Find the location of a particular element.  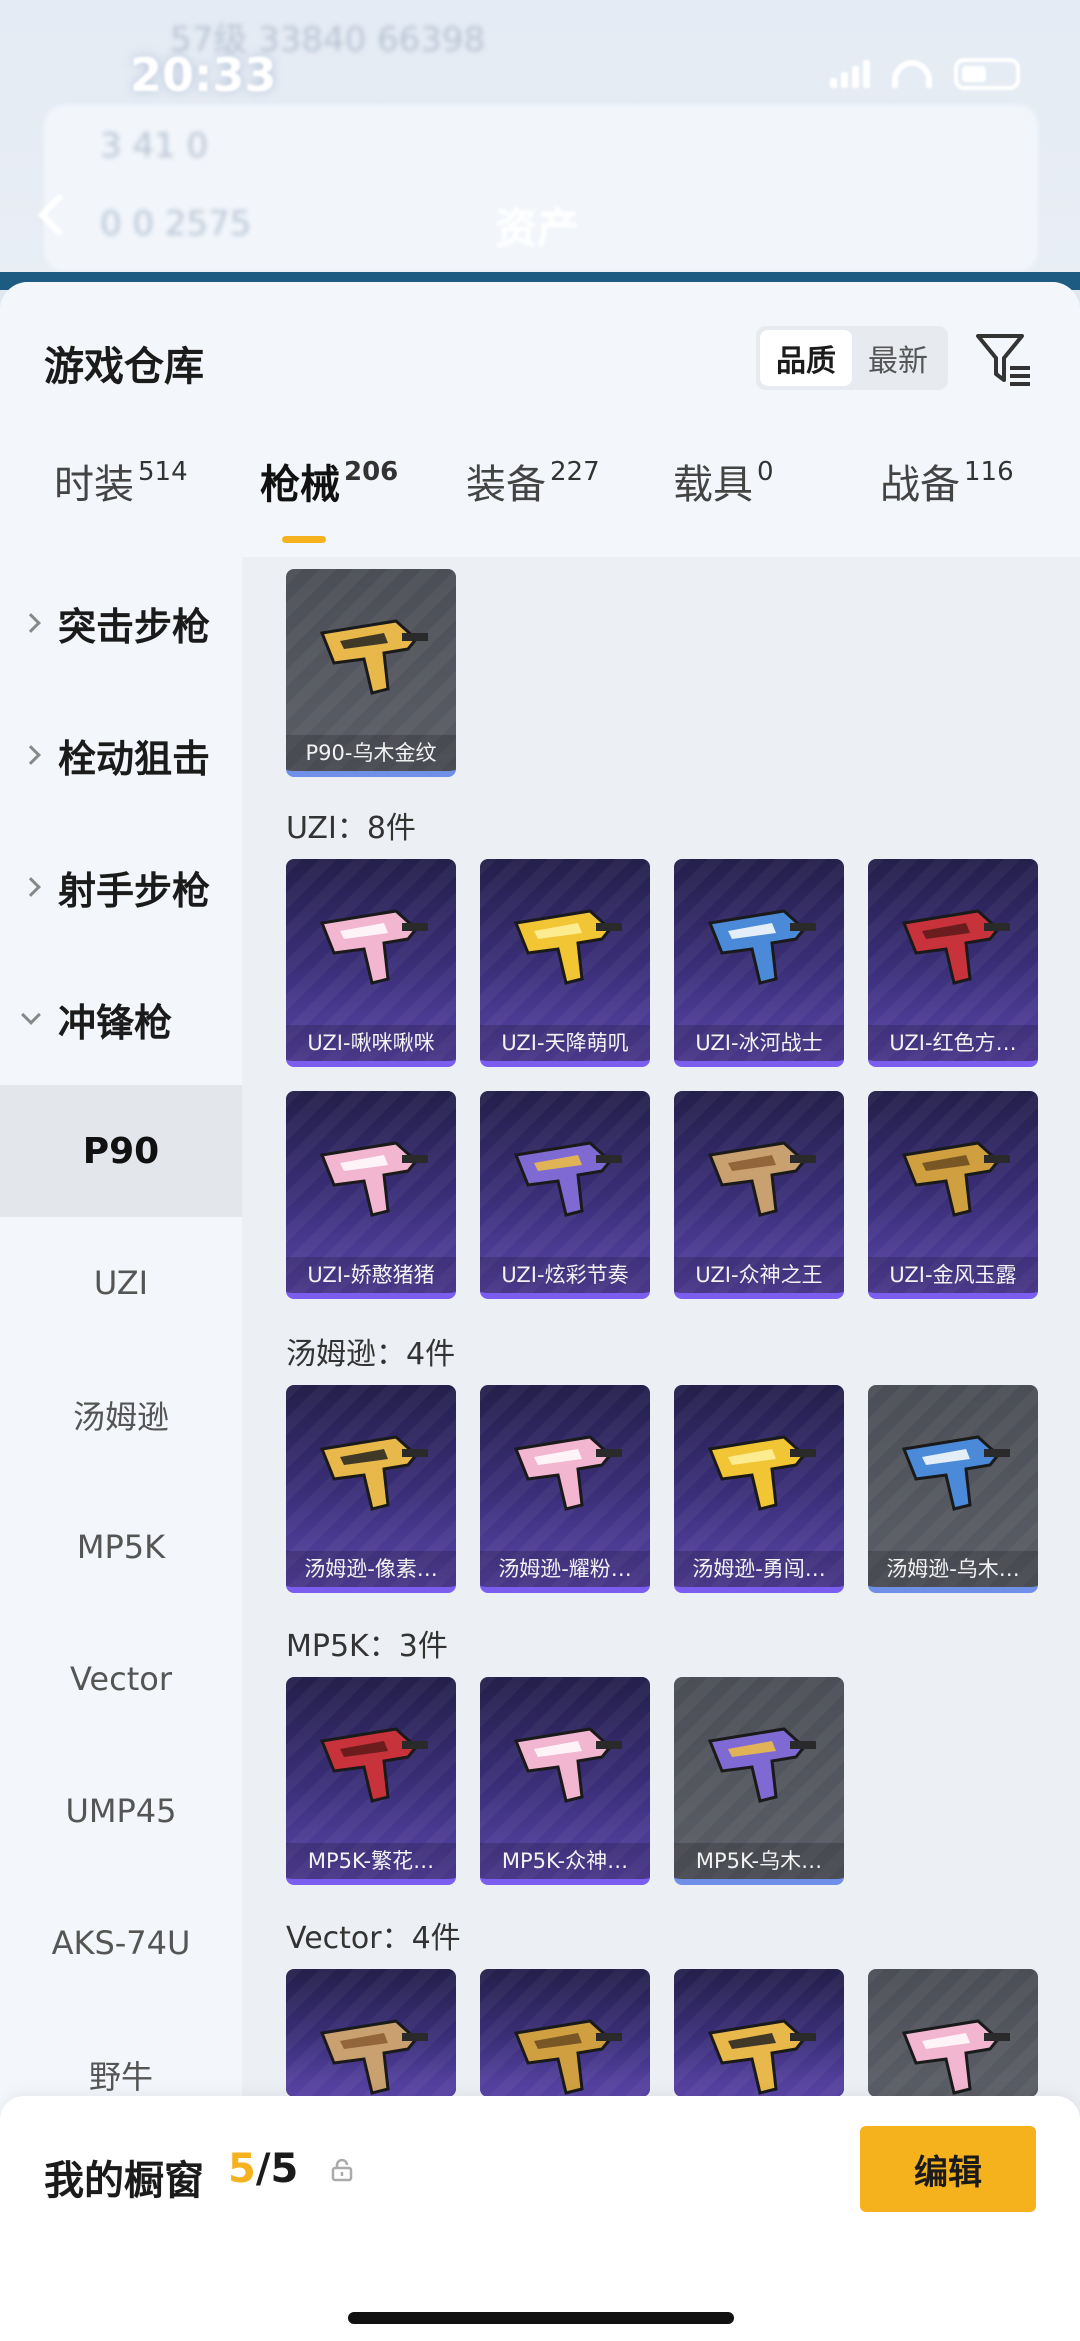

blurred-stats-row2: 0 0 2575 is located at coordinates (176, 224).